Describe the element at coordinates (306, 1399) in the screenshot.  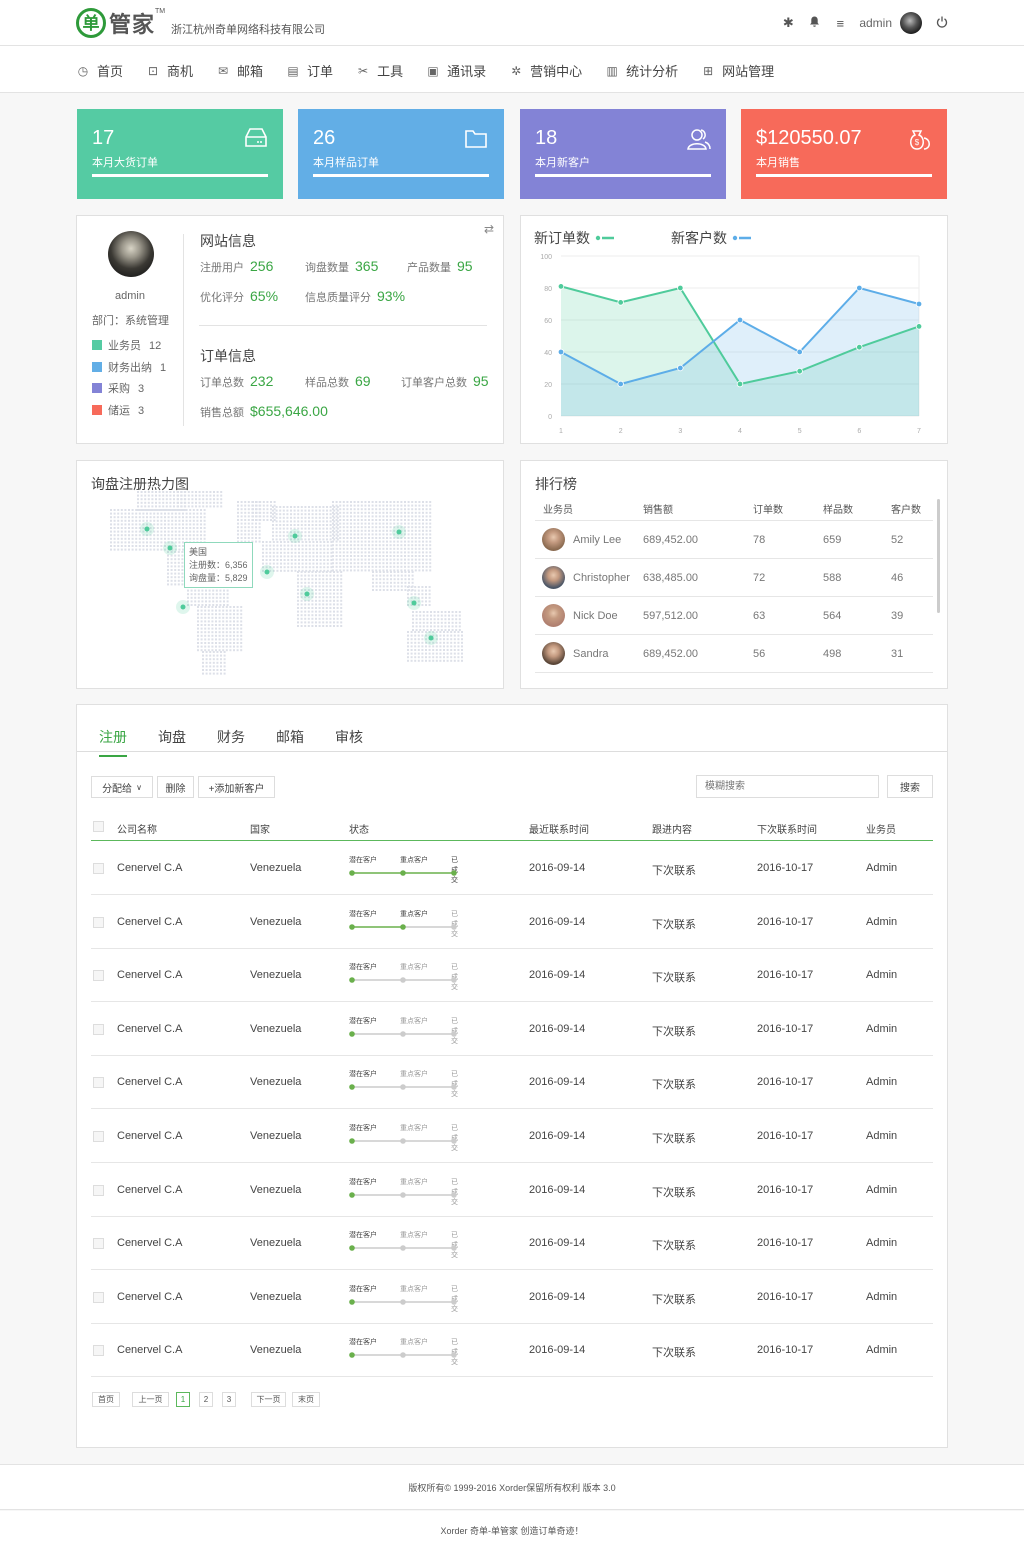
I see `last-page-button: 末页` at that location.